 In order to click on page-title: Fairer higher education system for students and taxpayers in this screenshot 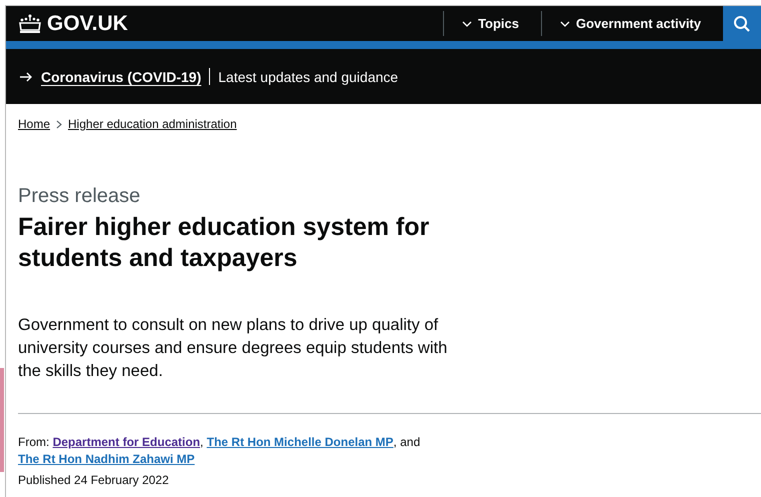, I will do `click(224, 243)`.